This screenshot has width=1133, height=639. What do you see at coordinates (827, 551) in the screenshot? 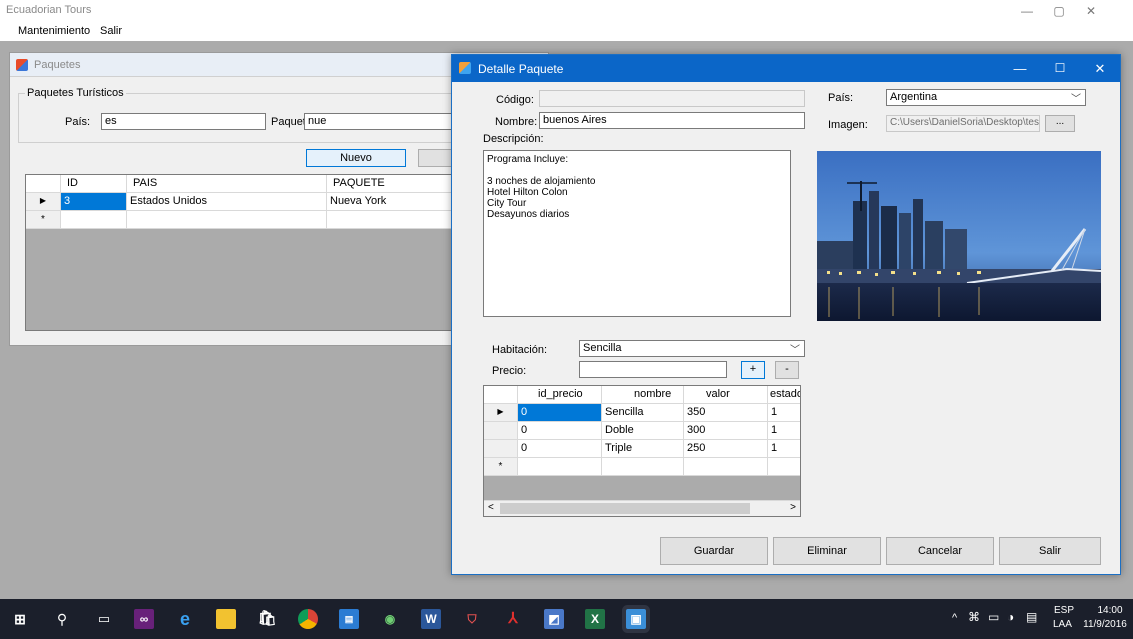
I see `eliminar-button: Eliminar` at bounding box center [827, 551].